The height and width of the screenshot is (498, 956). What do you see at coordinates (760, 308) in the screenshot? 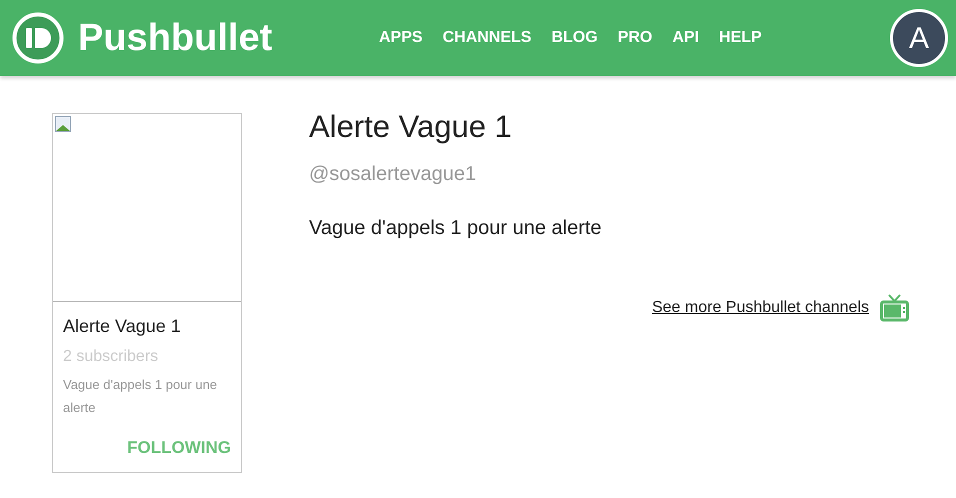
I see `channels-link: See more Pushbullet channels` at bounding box center [760, 308].